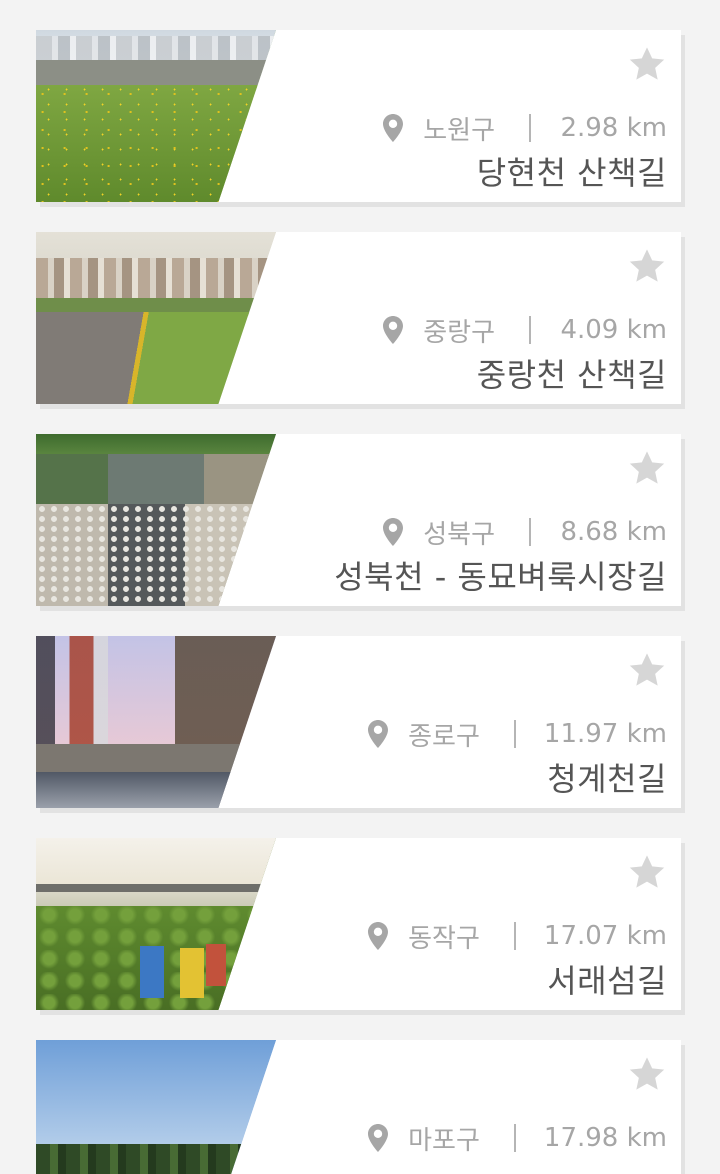 Image resolution: width=720 pixels, height=1174 pixels. I want to click on distance-label: 17.07 km, so click(605, 936).